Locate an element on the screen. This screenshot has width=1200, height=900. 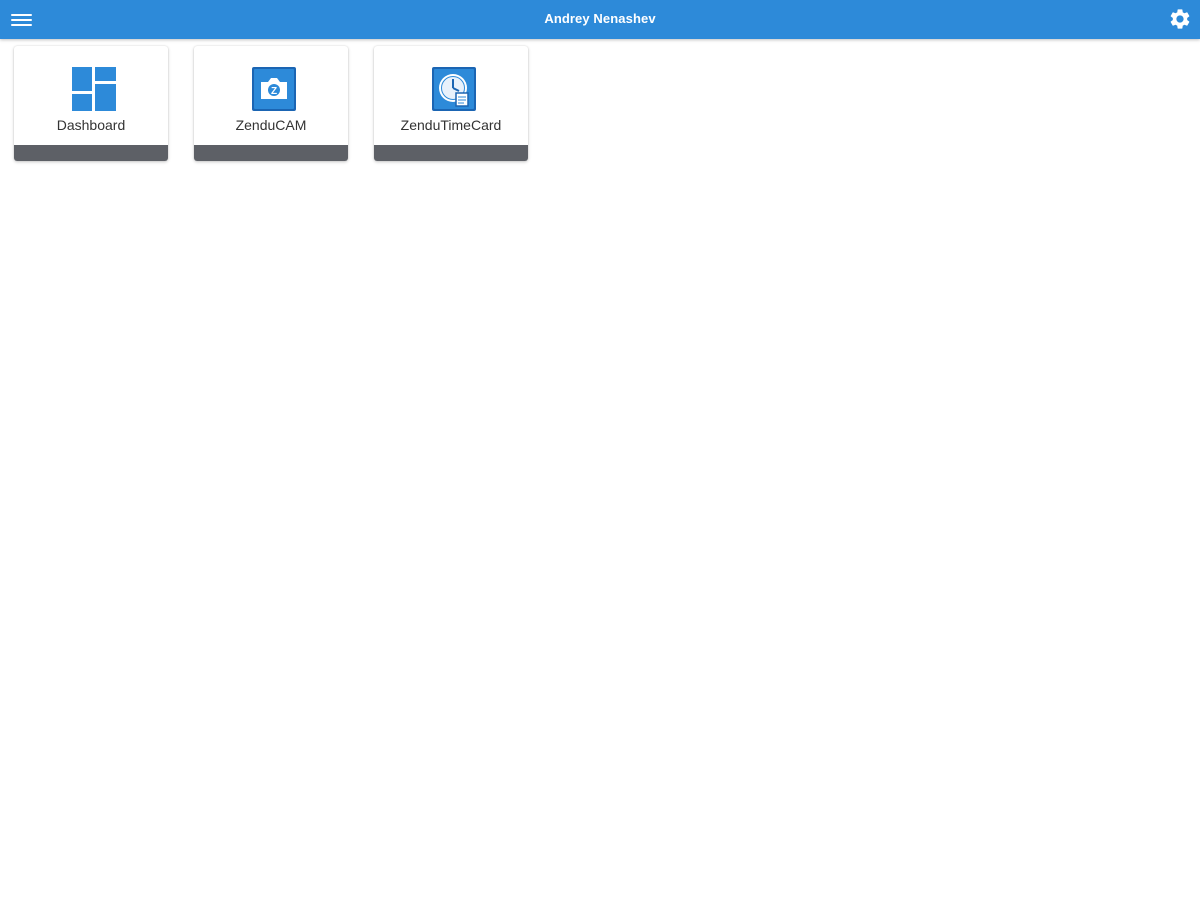
gear-icon is located at coordinates (1180, 19).